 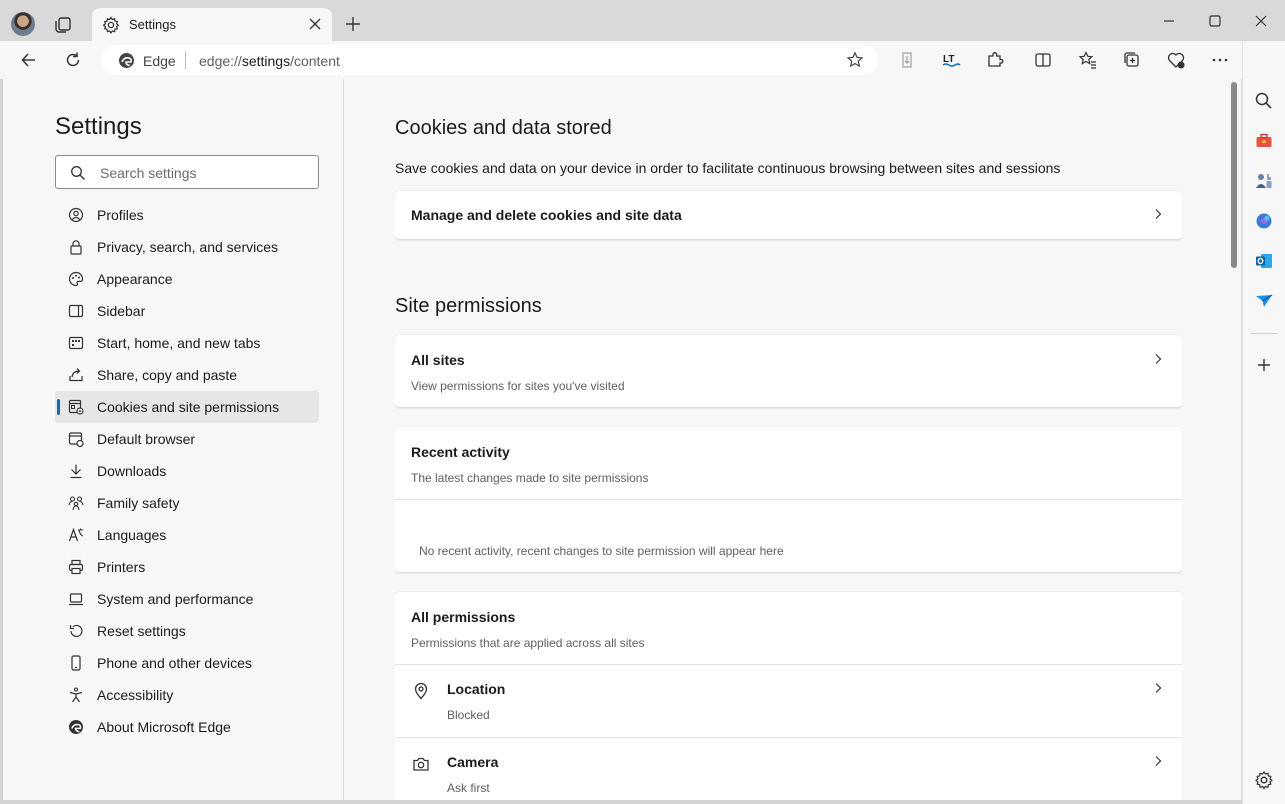 I want to click on phone-icon, so click(x=76, y=663).